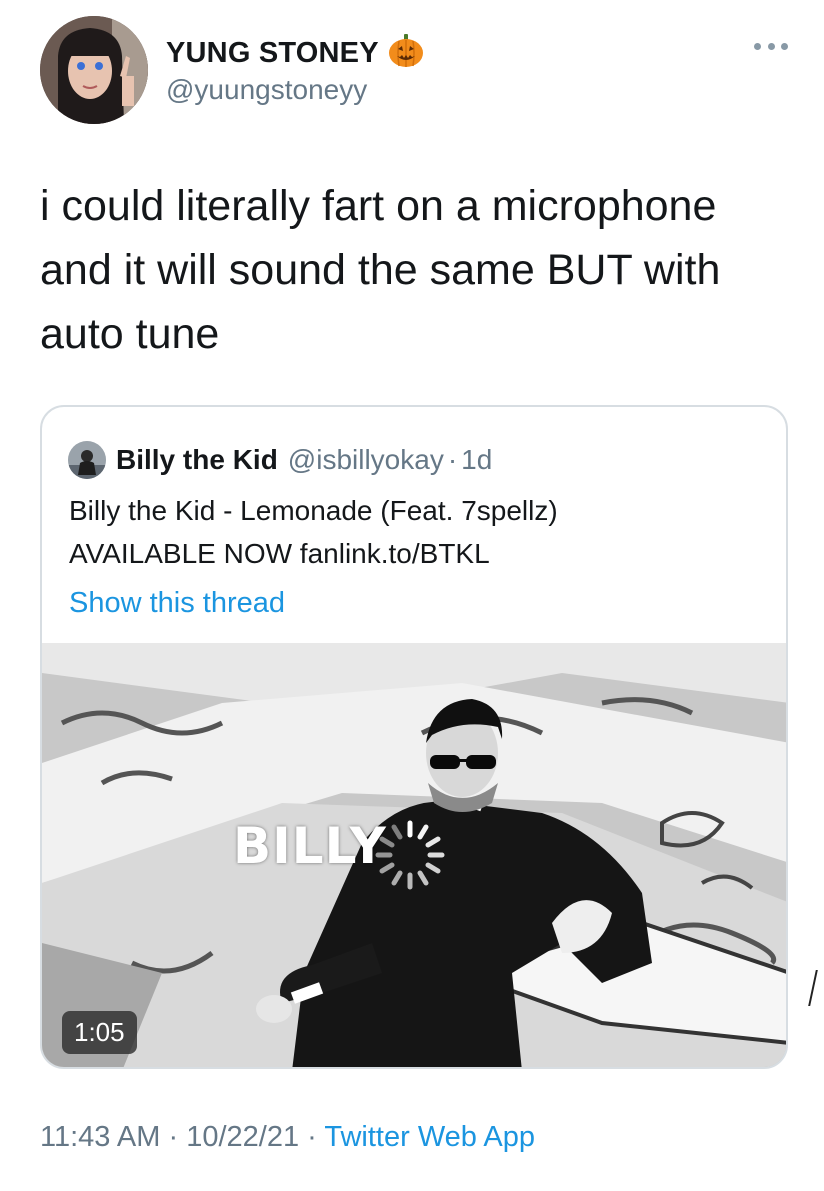  What do you see at coordinates (94, 70) in the screenshot?
I see `author-avatar` at bounding box center [94, 70].